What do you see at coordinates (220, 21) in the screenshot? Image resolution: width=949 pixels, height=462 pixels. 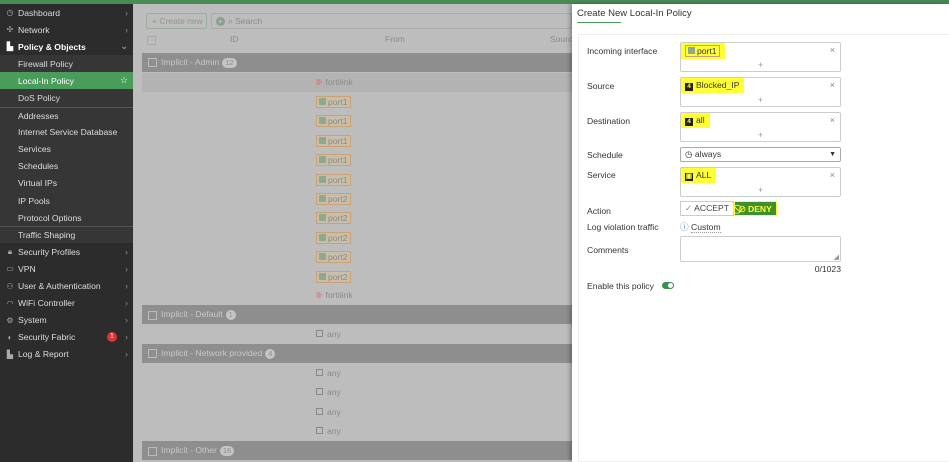 I see `add-filter-icon: +` at bounding box center [220, 21].